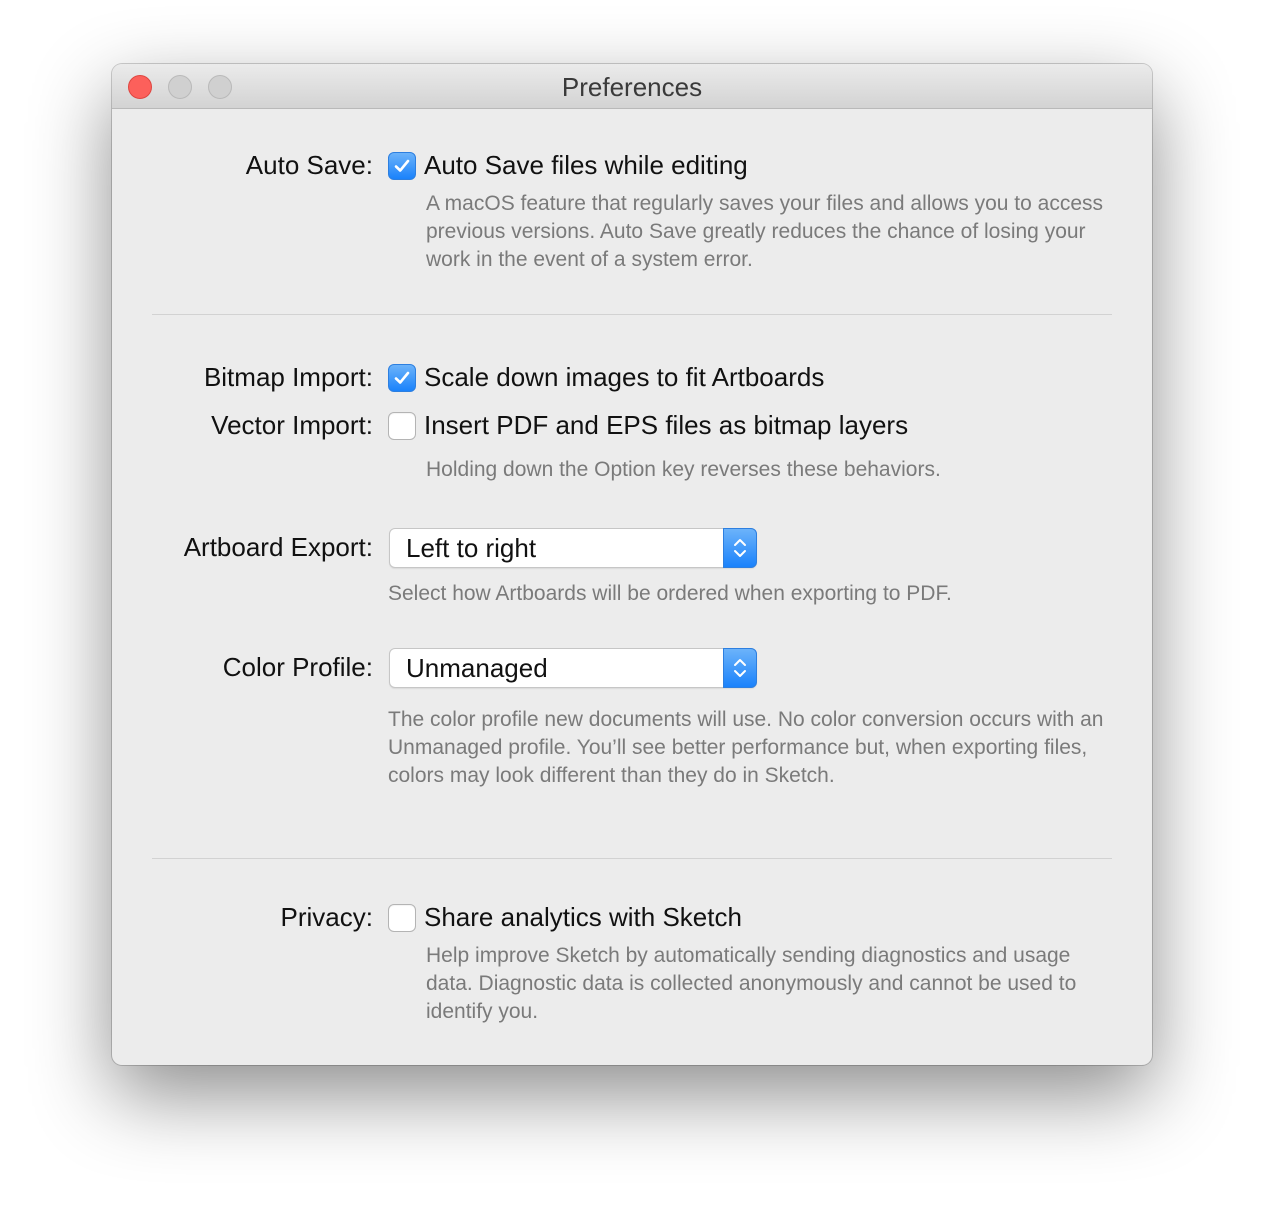 The width and height of the screenshot is (1264, 1226). I want to click on window-title: Preferences, so click(632, 87).